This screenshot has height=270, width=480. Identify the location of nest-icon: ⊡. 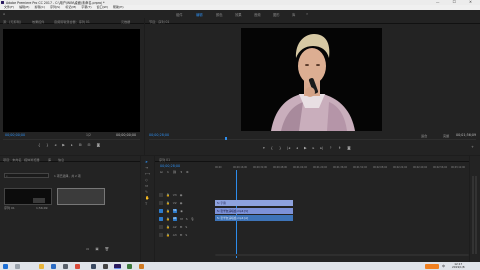
(161, 172).